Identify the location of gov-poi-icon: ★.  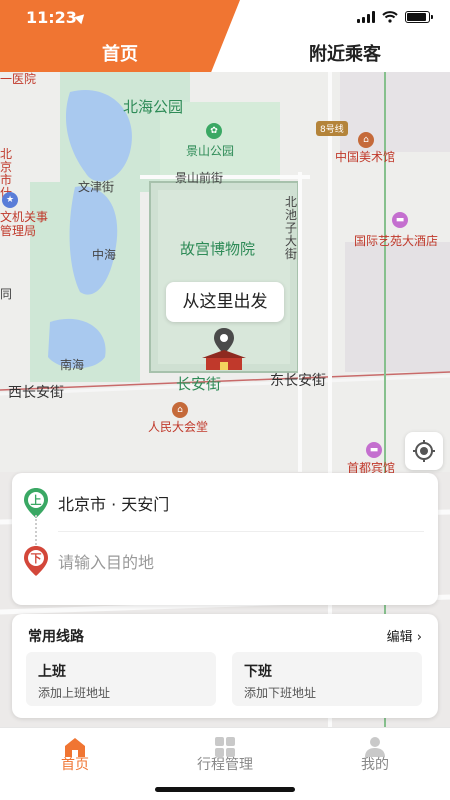
(10, 200).